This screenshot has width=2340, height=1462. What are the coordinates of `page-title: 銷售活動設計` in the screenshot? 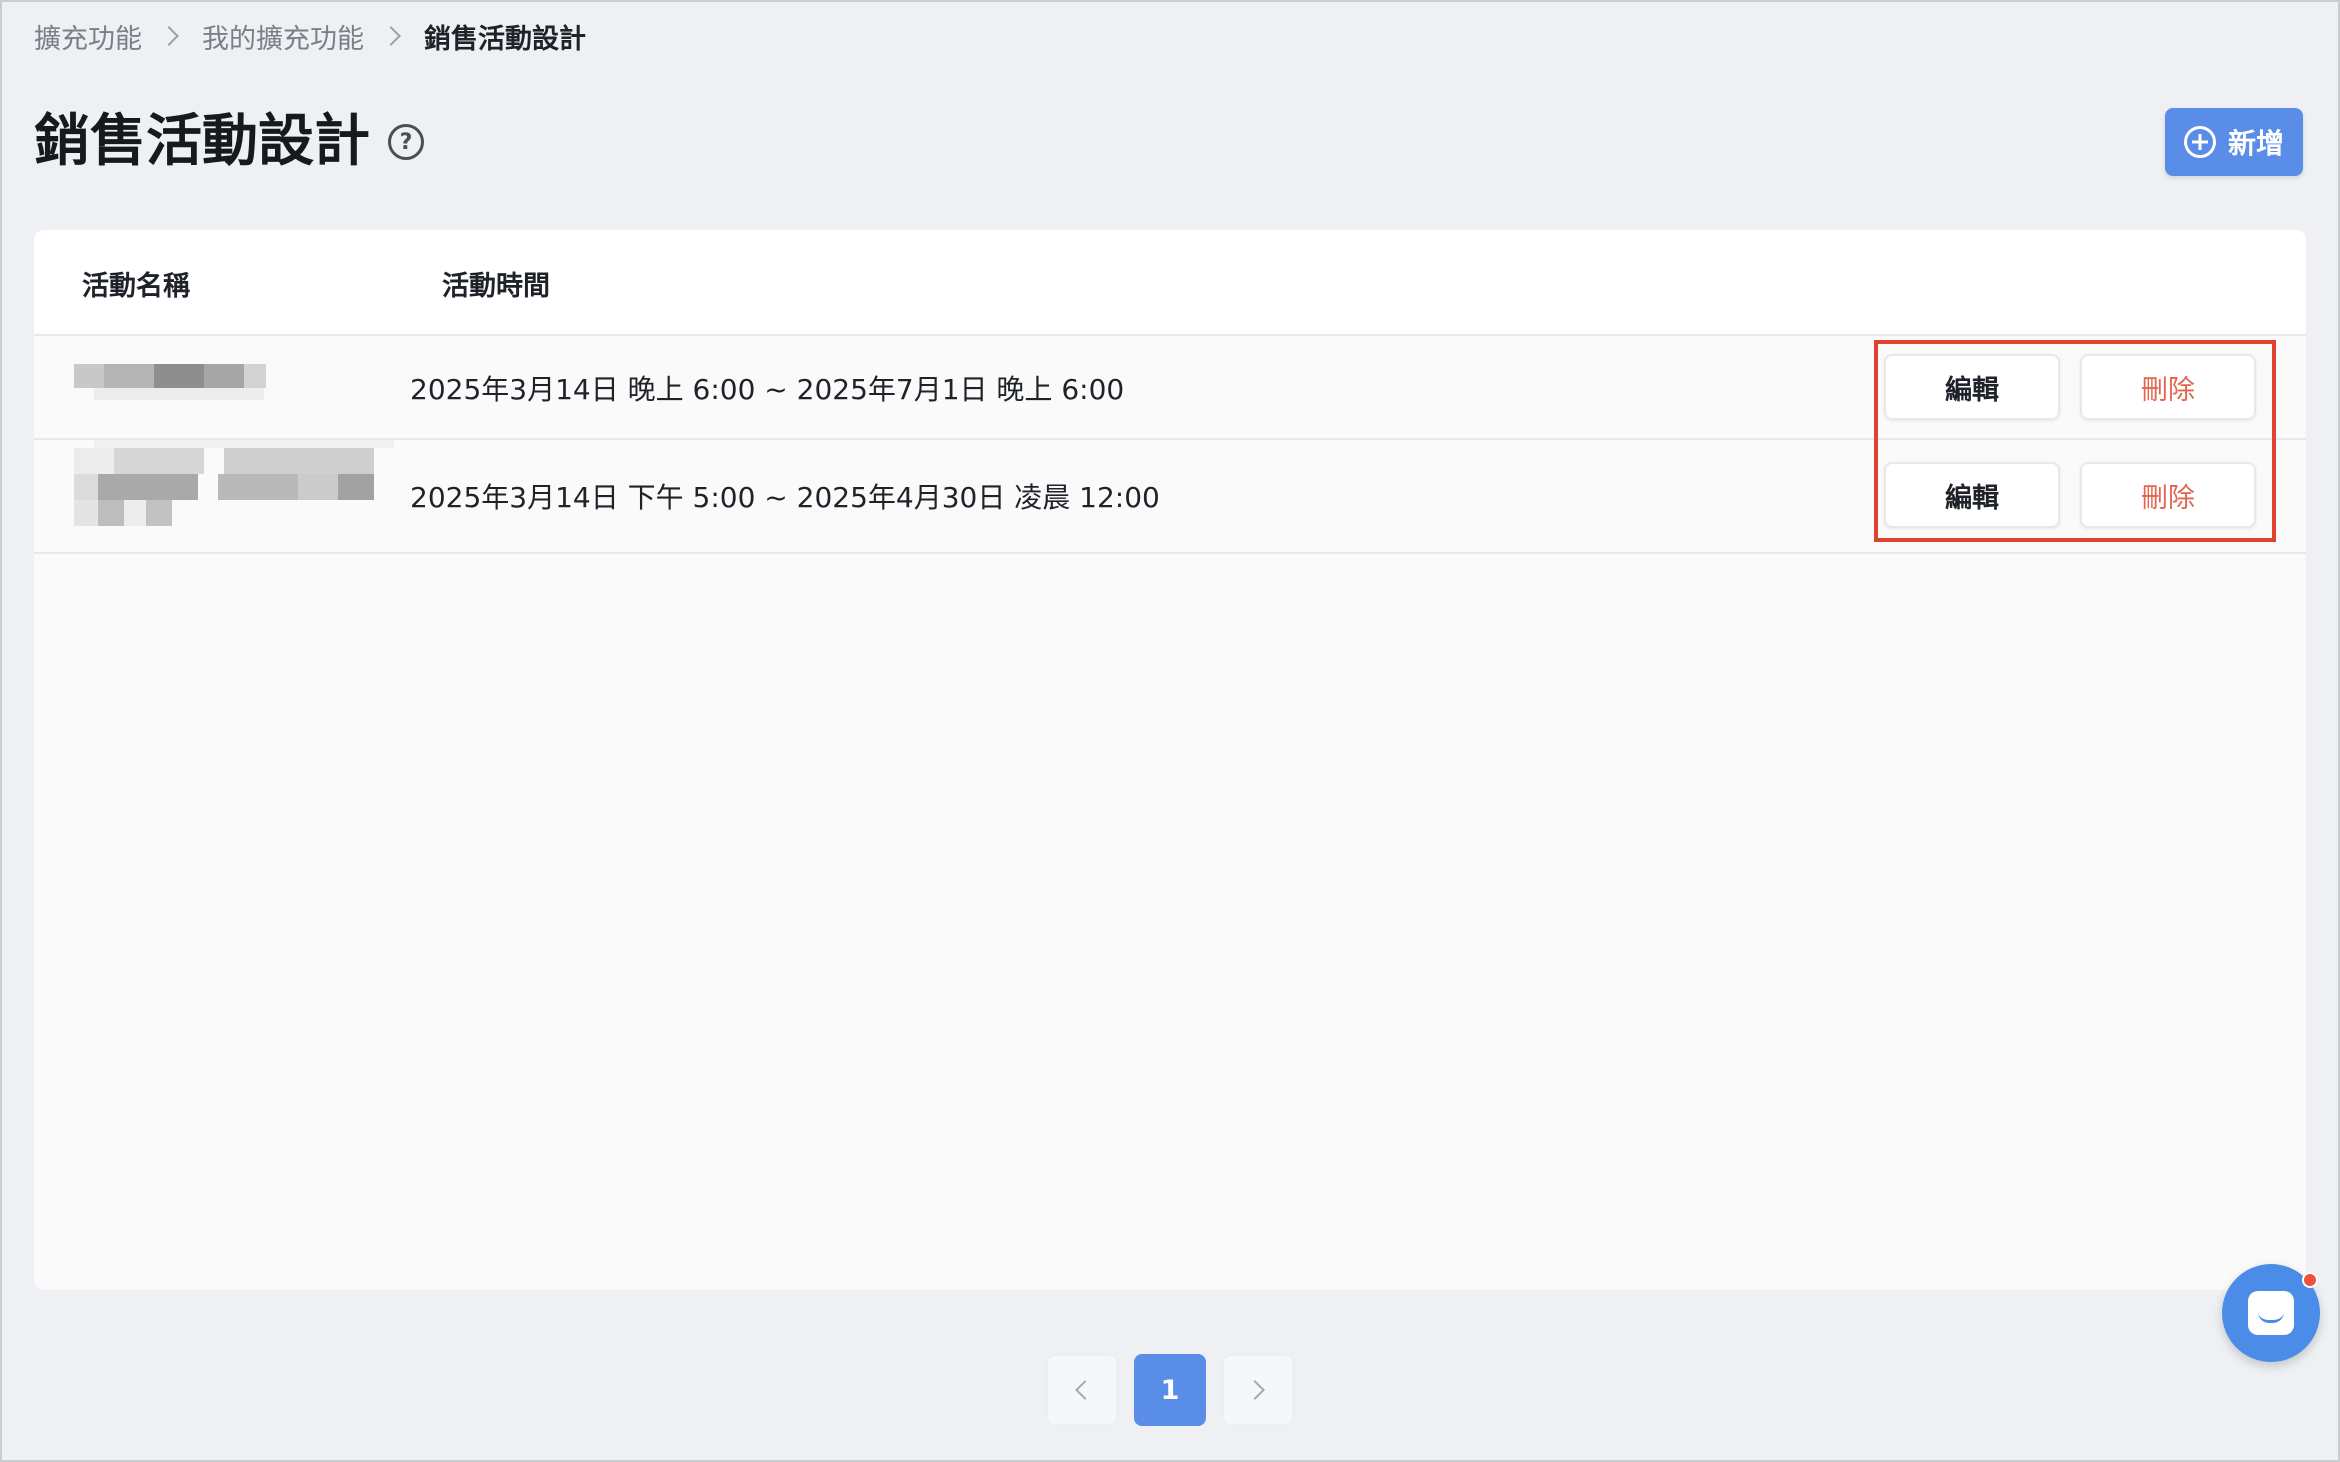 It's located at (202, 141).